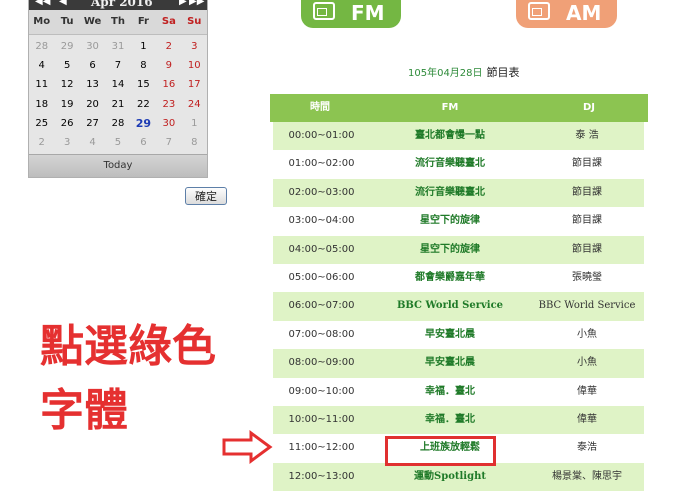 This screenshot has height=496, width=700. I want to click on table-row: 09:00~10:00 幸福．臺北 偉華, so click(458, 391).